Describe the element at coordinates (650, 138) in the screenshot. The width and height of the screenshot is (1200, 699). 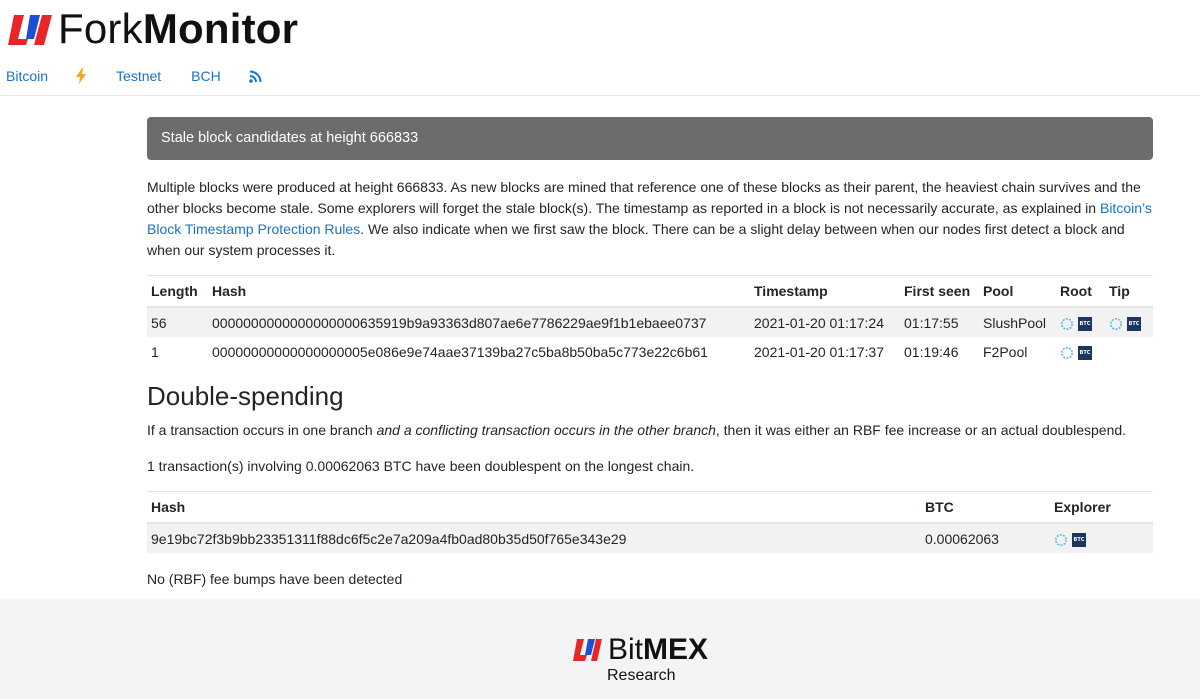
I see `stale-block-banner: Stale block candidates at height 666833` at that location.